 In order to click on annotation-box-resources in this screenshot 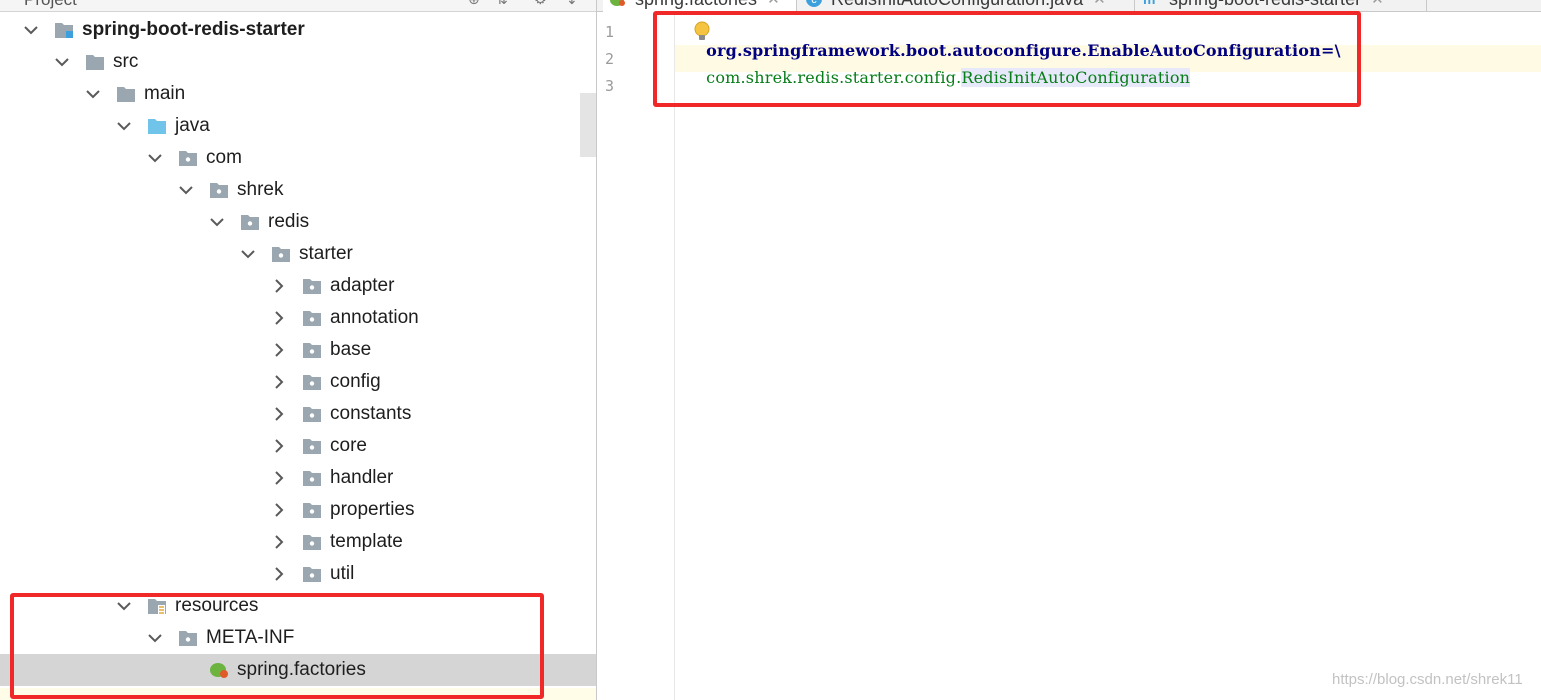, I will do `click(277, 646)`.